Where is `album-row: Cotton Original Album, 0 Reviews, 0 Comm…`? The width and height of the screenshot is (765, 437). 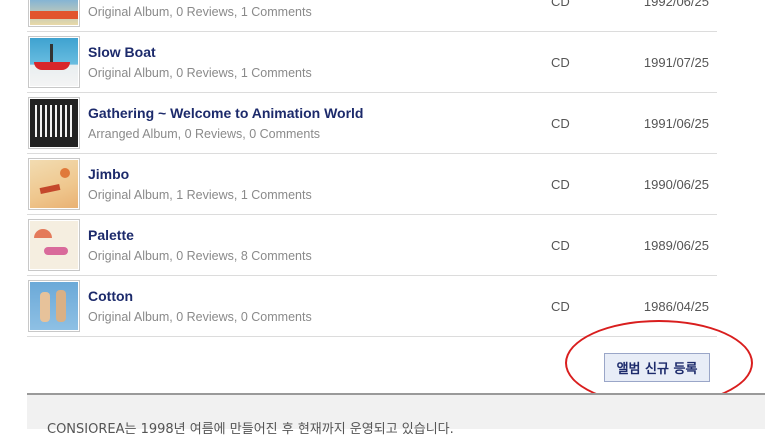 album-row: Cotton Original Album, 0 Reviews, 0 Comm… is located at coordinates (372, 306).